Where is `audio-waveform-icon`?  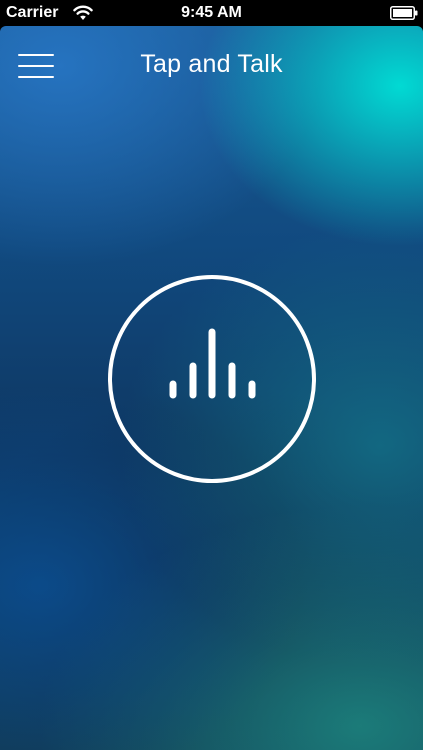
audio-waveform-icon is located at coordinates (212, 379).